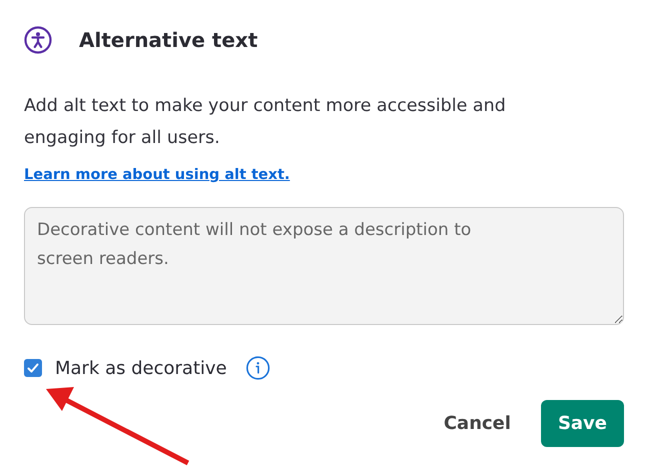 The image size is (648, 470). What do you see at coordinates (141, 368) in the screenshot?
I see `checkbox-label: Mark as decorative` at bounding box center [141, 368].